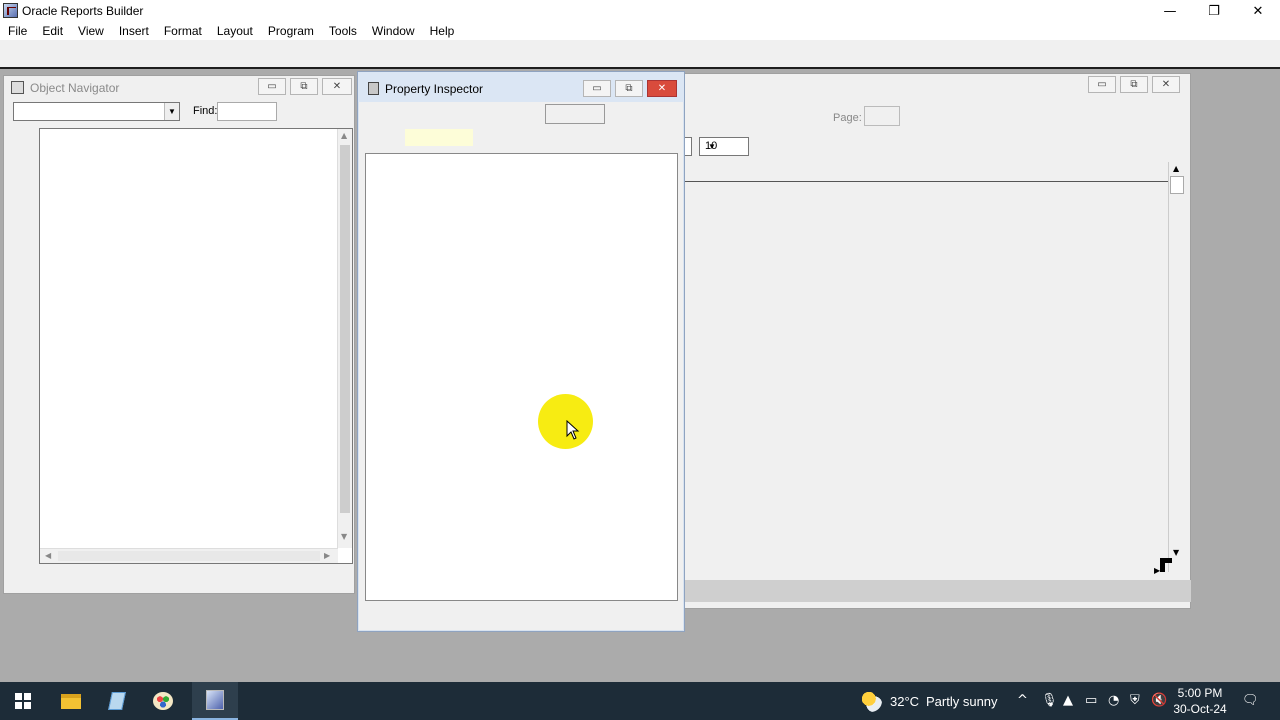 This screenshot has width=1280, height=720. Describe the element at coordinates (205, 111) in the screenshot. I see `find-label: Find:` at that location.